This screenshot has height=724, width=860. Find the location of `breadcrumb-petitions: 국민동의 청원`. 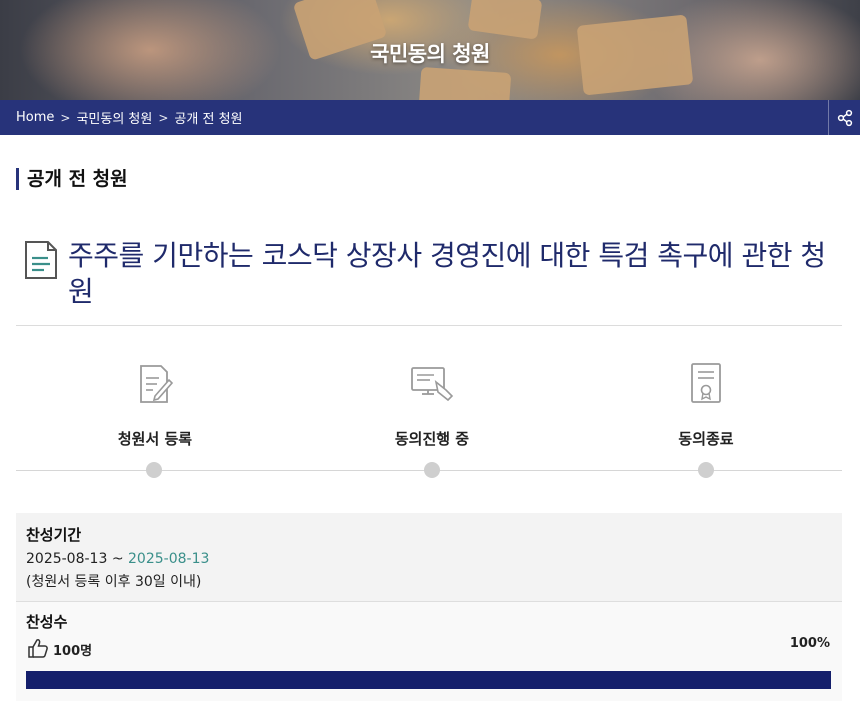

breadcrumb-petitions: 국민동의 청원 is located at coordinates (114, 117).